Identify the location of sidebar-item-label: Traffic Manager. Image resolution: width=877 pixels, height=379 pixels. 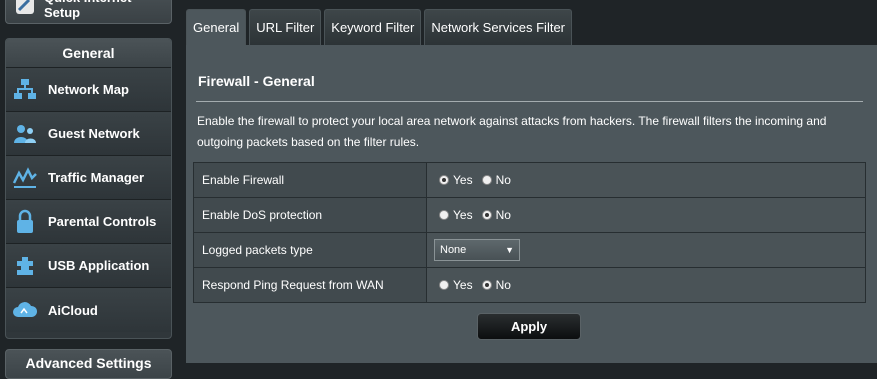
(96, 177).